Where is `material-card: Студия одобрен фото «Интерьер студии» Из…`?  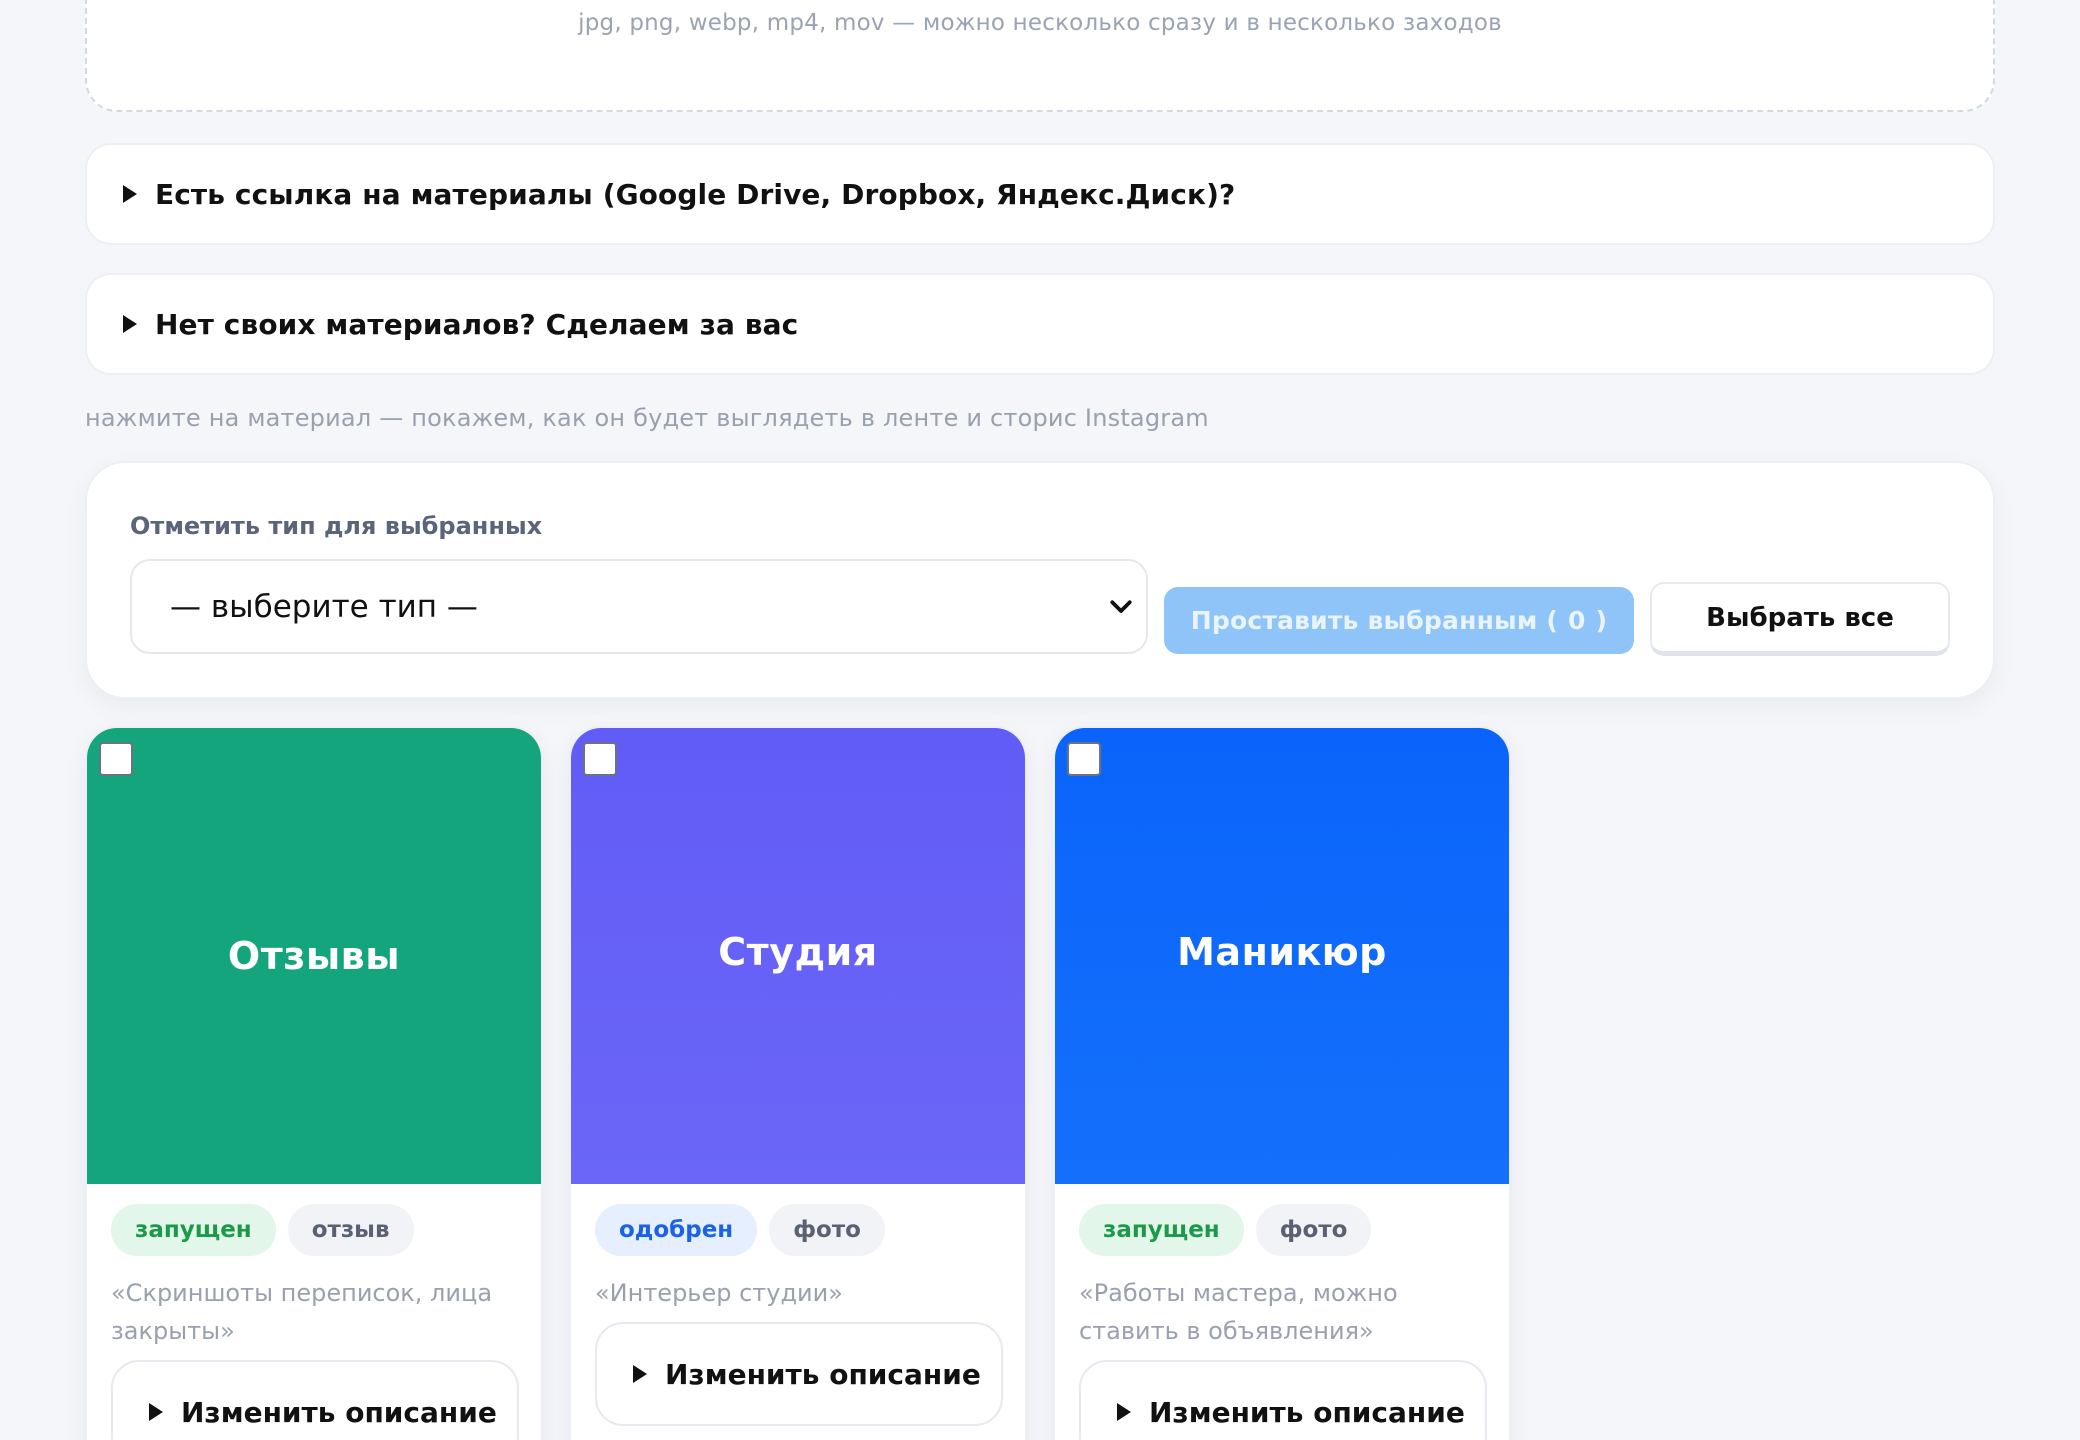
material-card: Студия одобрен фото «Интерьер студии» Из… is located at coordinates (798, 1083).